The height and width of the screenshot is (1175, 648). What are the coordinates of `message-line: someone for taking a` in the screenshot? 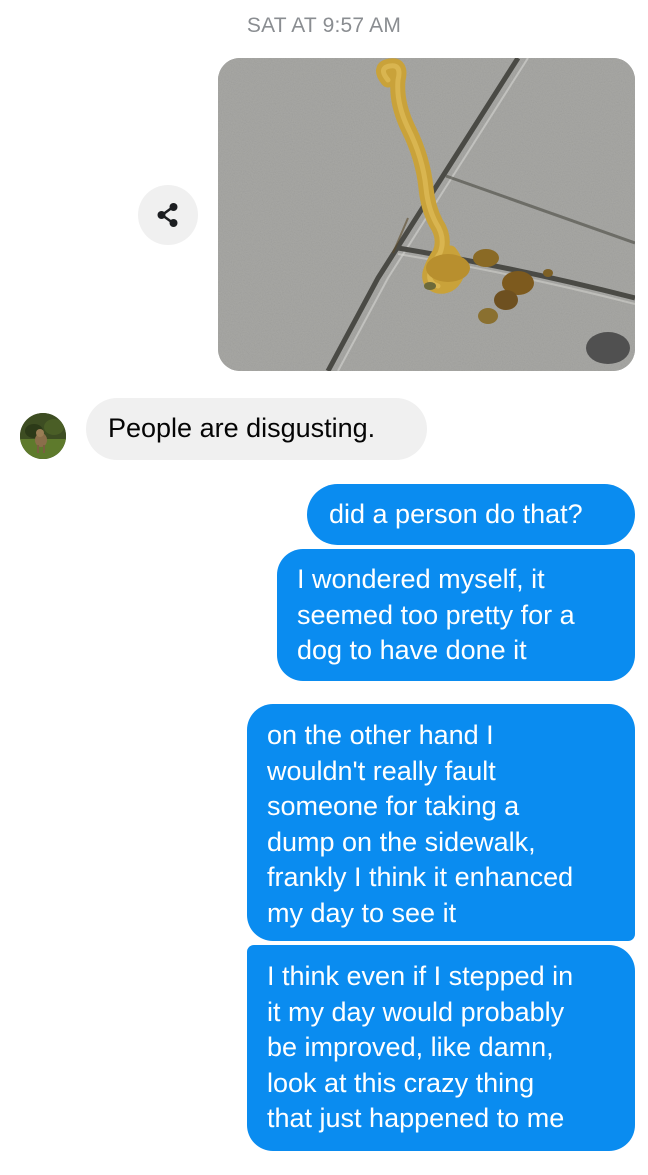 It's located at (393, 806).